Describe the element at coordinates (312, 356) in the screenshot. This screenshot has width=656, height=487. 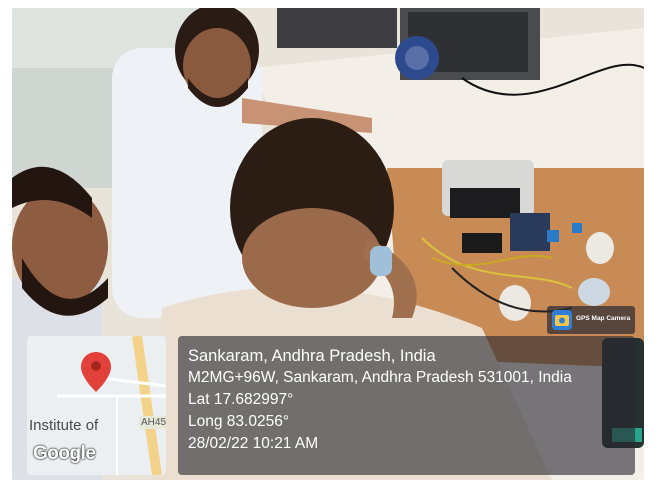
I see `location-title: Sankaram, Andhra Pradesh, India` at that location.